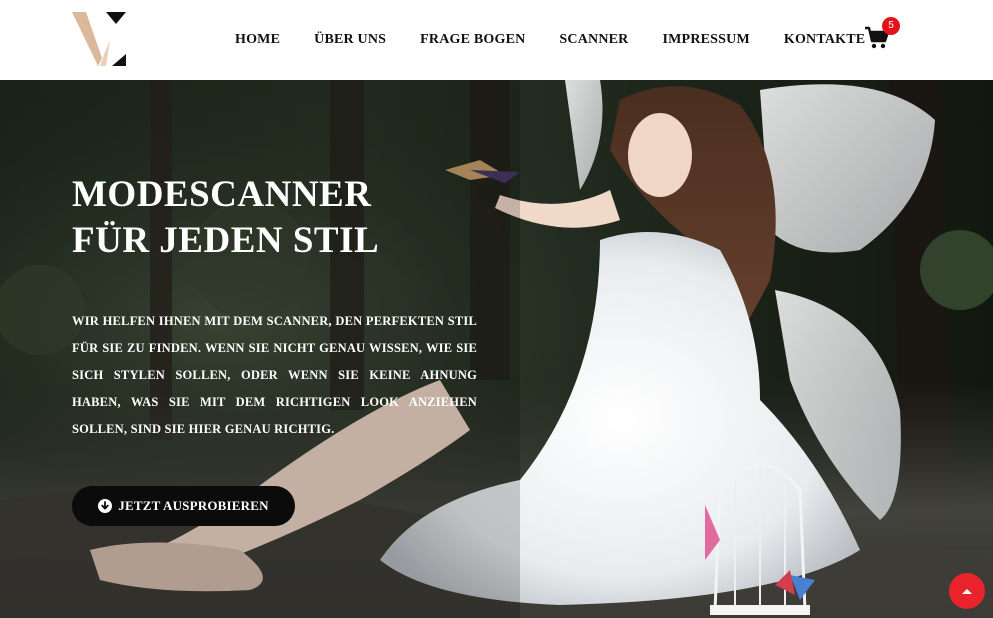  I want to click on scroll-to-top-button, so click(967, 591).